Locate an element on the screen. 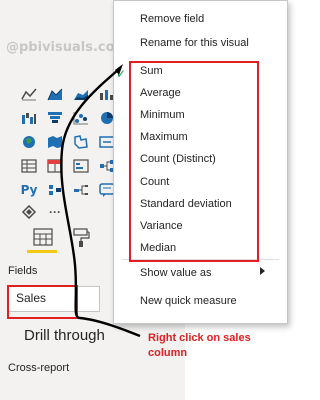 The image size is (320, 400). annotation-line-1: Right click on sales is located at coordinates (199, 338).